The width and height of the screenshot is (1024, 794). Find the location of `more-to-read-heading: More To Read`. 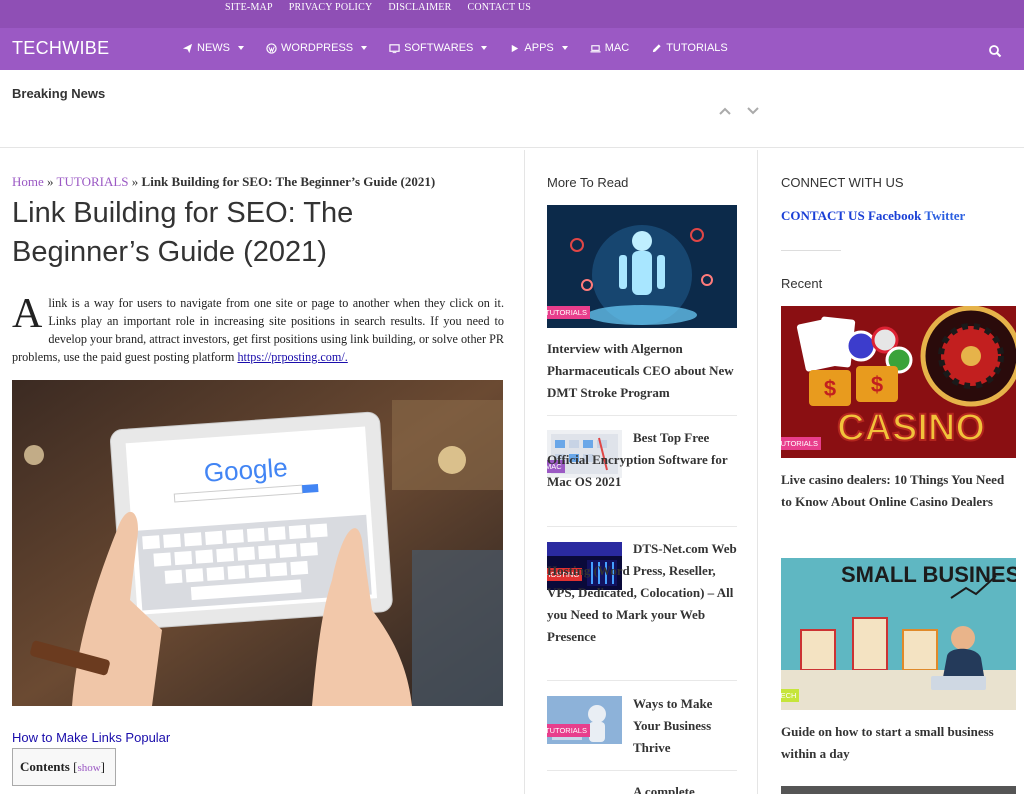

more-to-read-heading: More To Read is located at coordinates (588, 182).